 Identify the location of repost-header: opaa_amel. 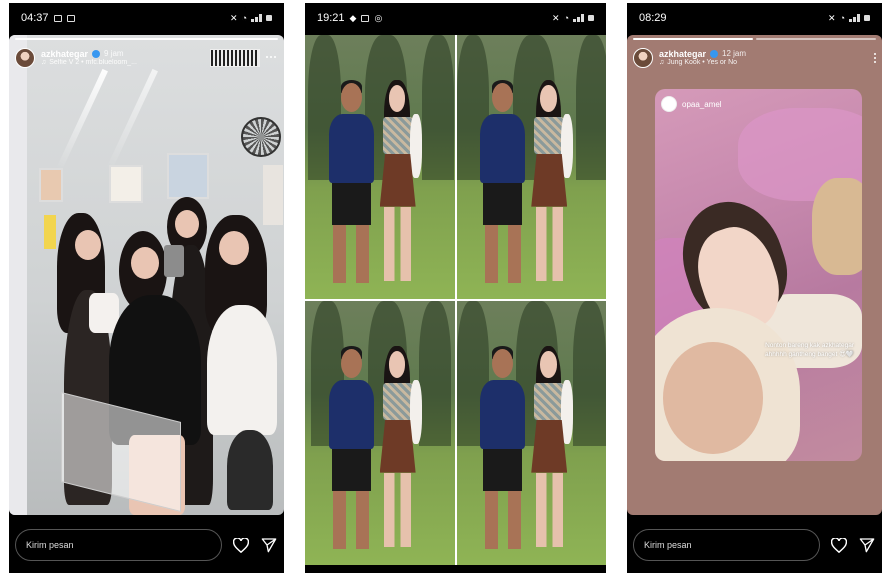
(691, 104).